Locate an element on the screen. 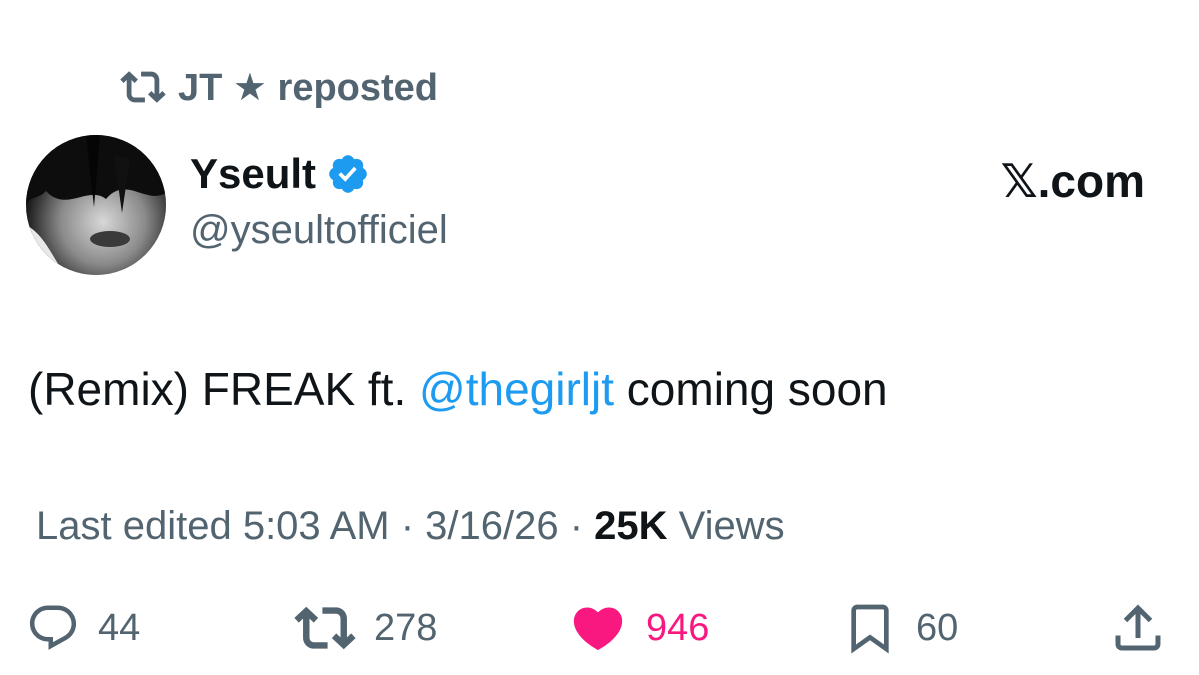 The image size is (1199, 675). repost-count: 278 is located at coordinates (406, 627).